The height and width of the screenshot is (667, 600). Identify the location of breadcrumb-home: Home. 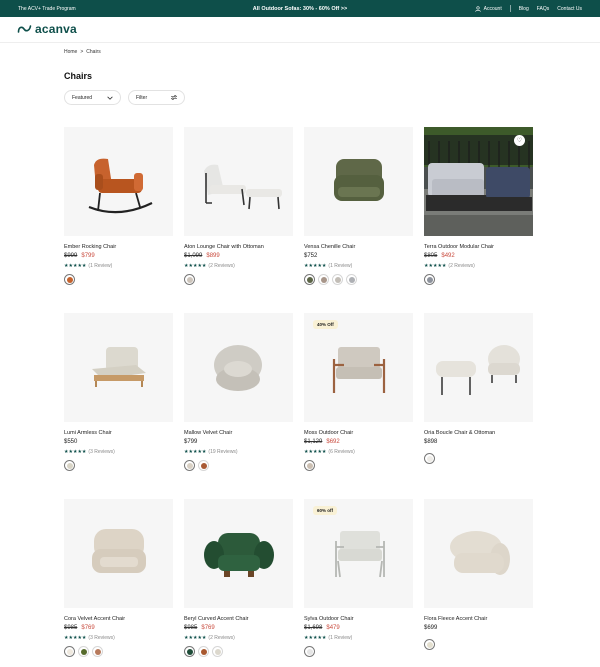
(70, 52).